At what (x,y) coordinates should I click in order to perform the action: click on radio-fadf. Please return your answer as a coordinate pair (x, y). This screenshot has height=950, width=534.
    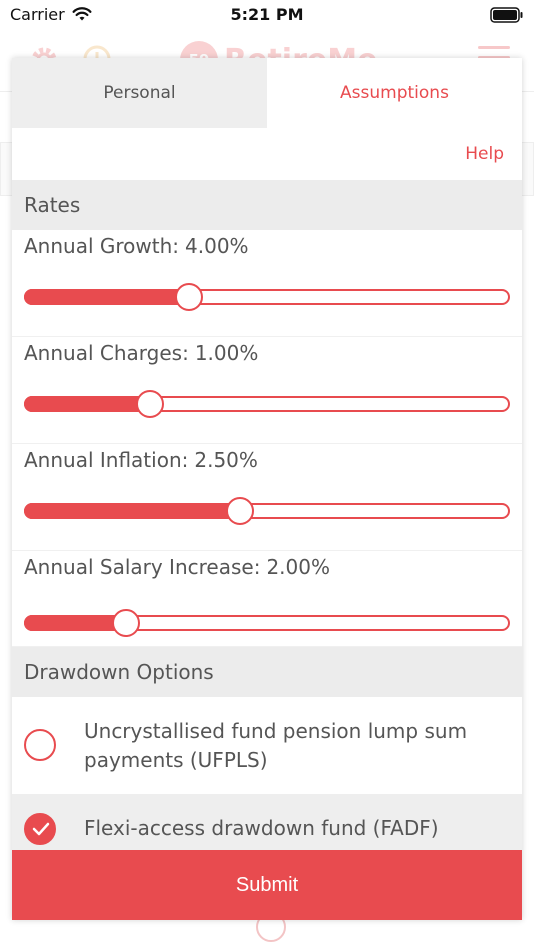
    Looking at the image, I should click on (40, 829).